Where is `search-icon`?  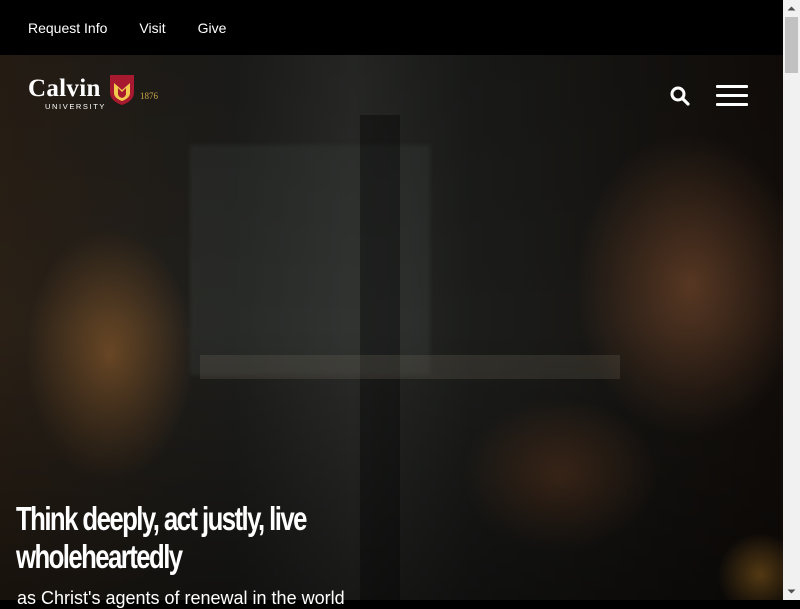
search-icon is located at coordinates (680, 96).